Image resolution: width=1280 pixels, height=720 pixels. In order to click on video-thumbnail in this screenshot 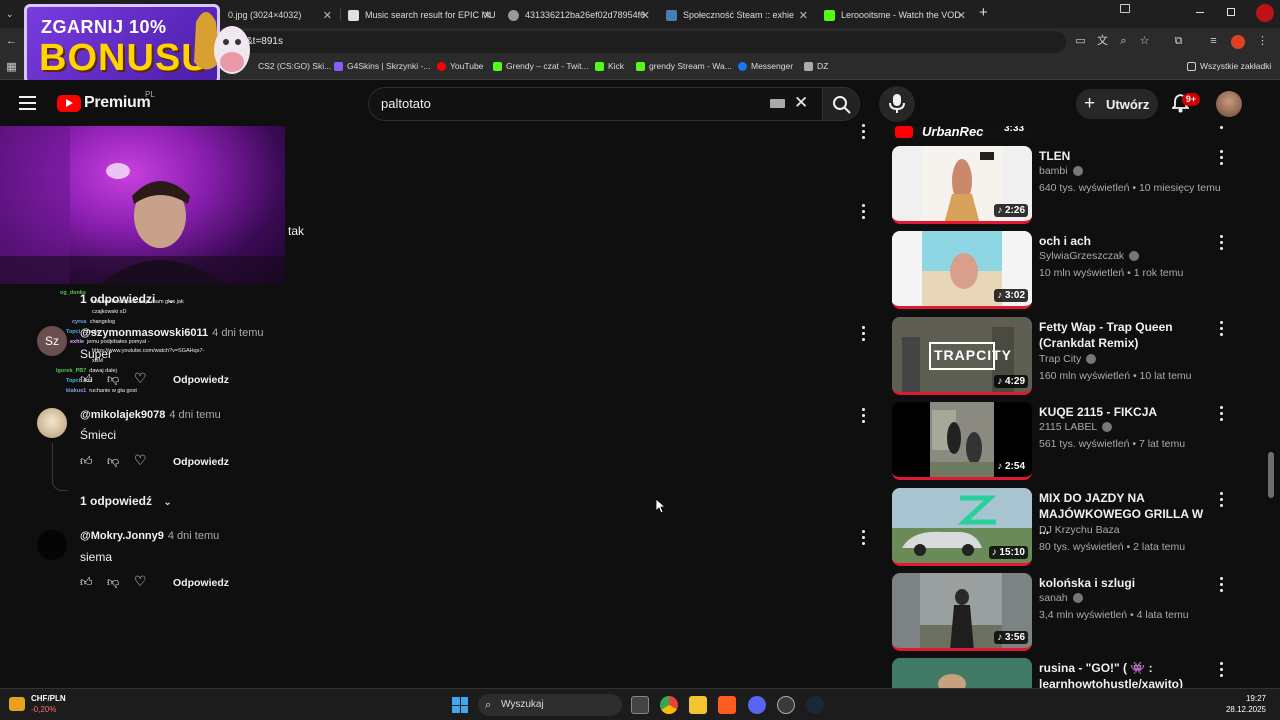, I will do `click(962, 673)`.